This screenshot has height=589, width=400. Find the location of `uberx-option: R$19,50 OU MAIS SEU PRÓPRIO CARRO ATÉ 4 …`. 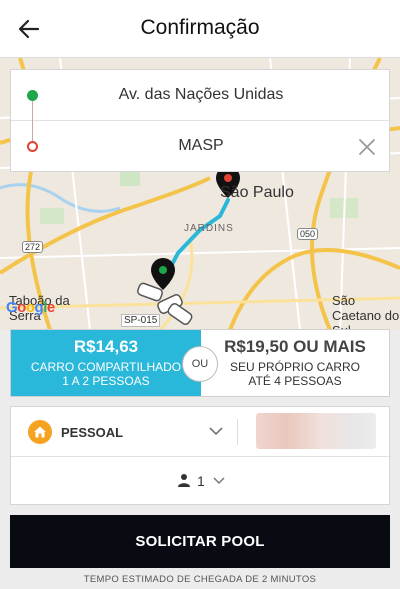

uberx-option: R$19,50 OU MAIS SEU PRÓPRIO CARRO ATÉ 4 … is located at coordinates (295, 363).